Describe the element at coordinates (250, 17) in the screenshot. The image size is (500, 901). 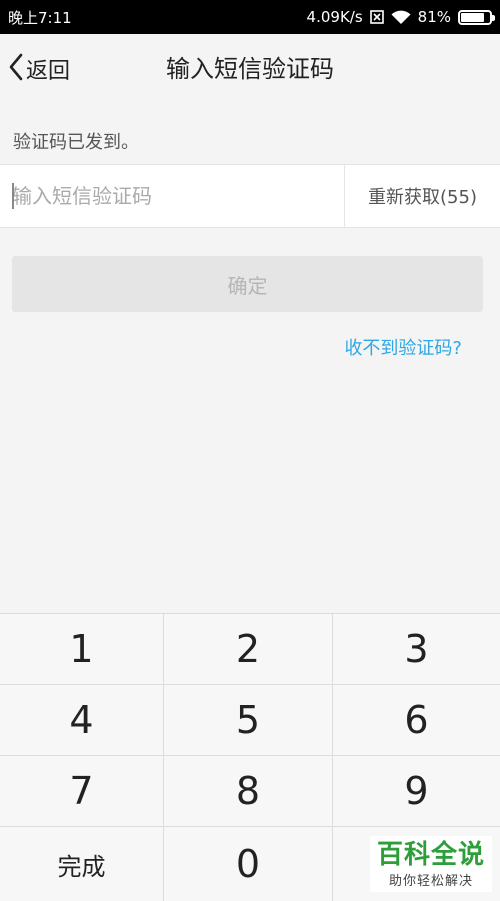
I see `status-bar: 晚上7:11 4.09K/s 81%` at that location.